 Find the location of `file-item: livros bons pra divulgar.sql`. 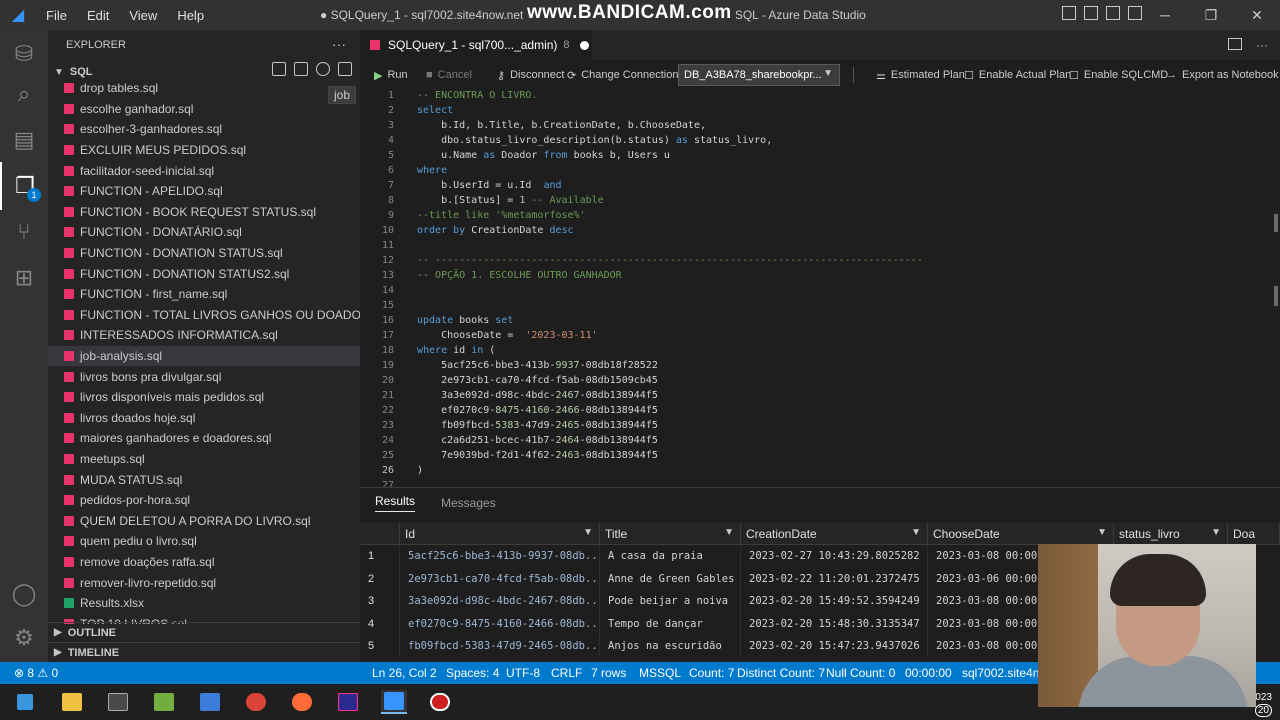

file-item: livros bons pra divulgar.sql is located at coordinates (204, 376).